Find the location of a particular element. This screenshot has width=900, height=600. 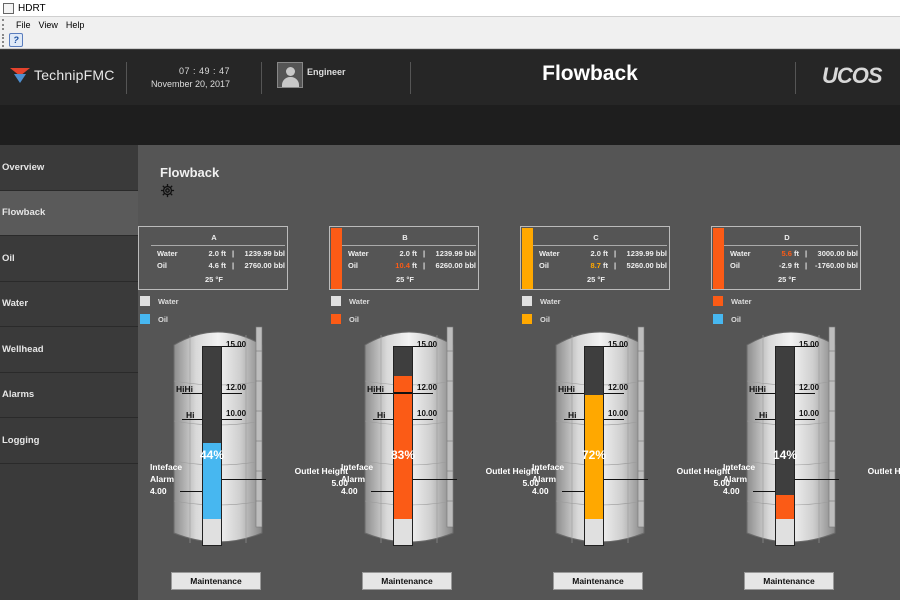

oil-level: 10.4 ft is located at coordinates (406, 265).